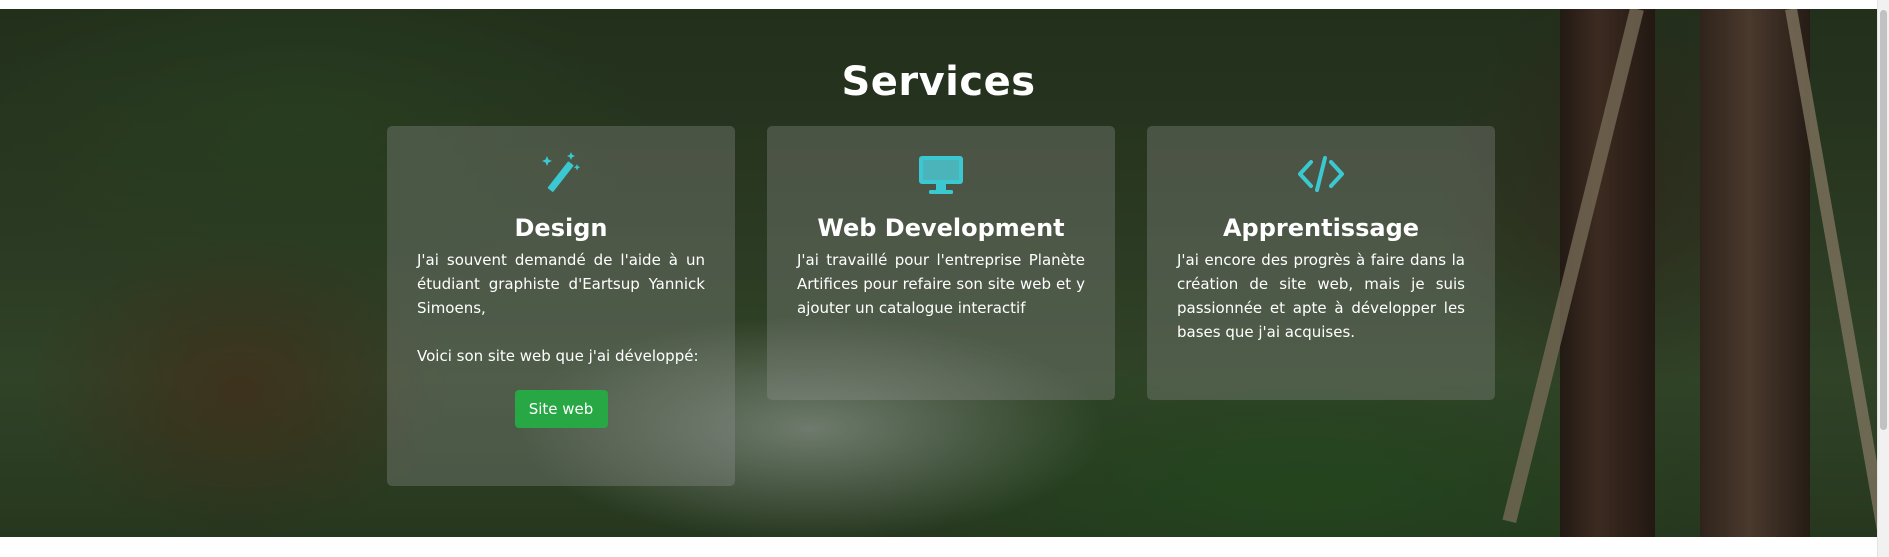  Describe the element at coordinates (941, 175) in the screenshot. I see `desktop-monitor-icon` at that location.